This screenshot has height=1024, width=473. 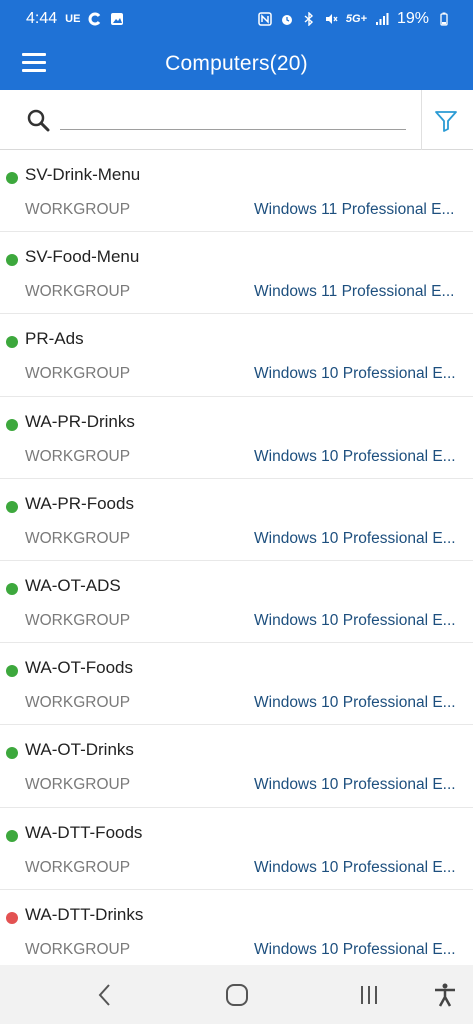 I want to click on network-type: 5G+, so click(x=356, y=19).